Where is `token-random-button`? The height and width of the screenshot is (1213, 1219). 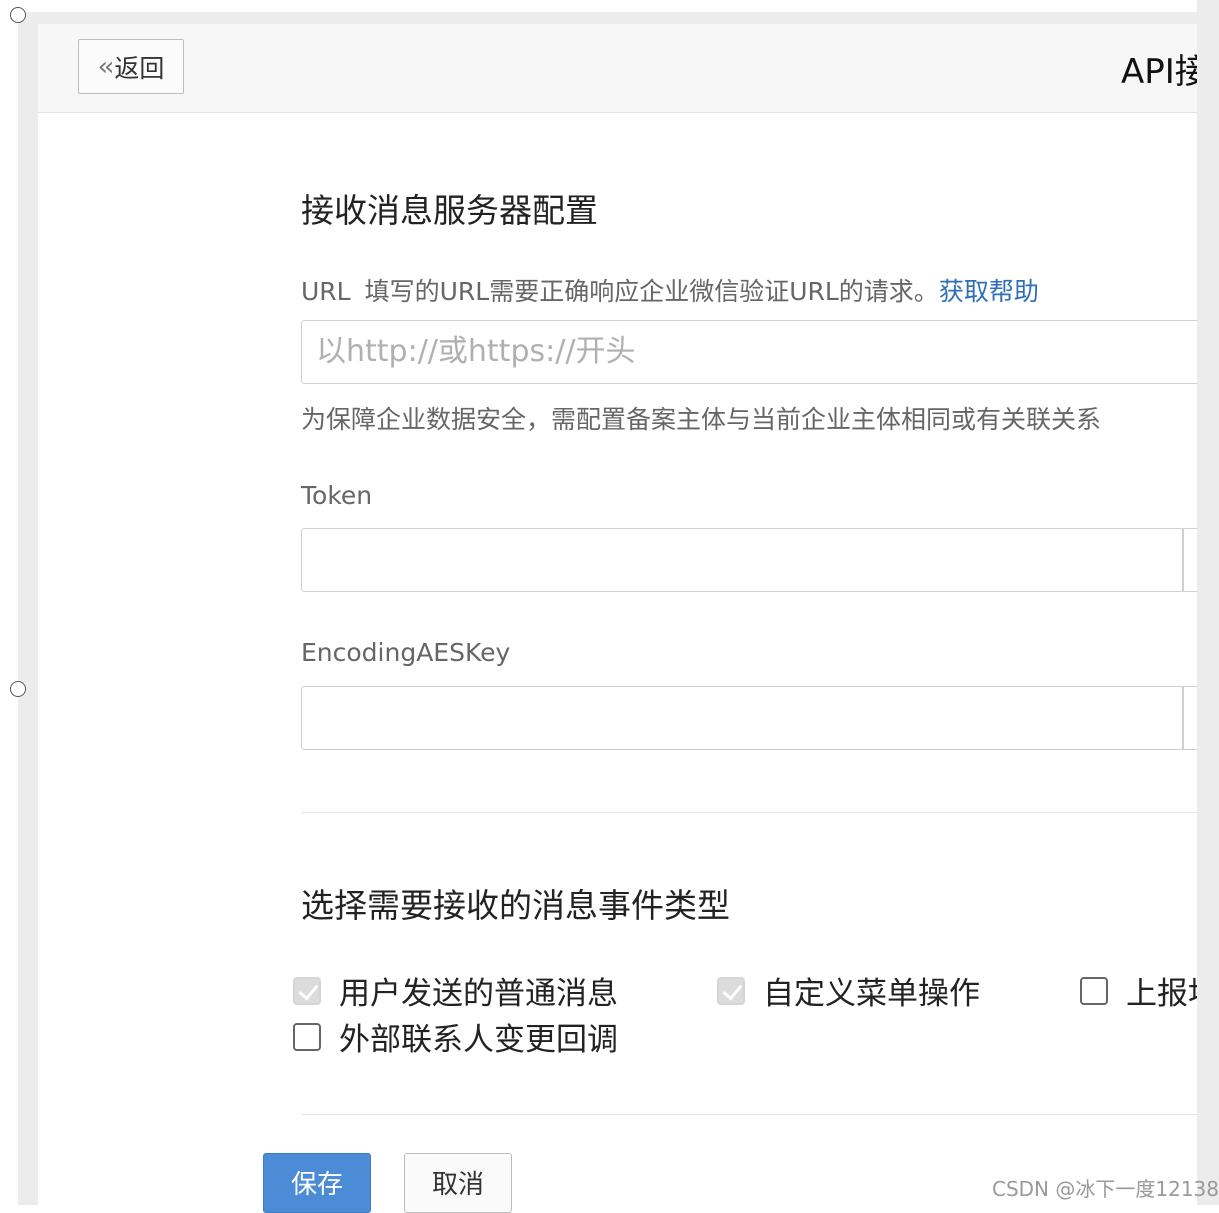 token-random-button is located at coordinates (1189, 560).